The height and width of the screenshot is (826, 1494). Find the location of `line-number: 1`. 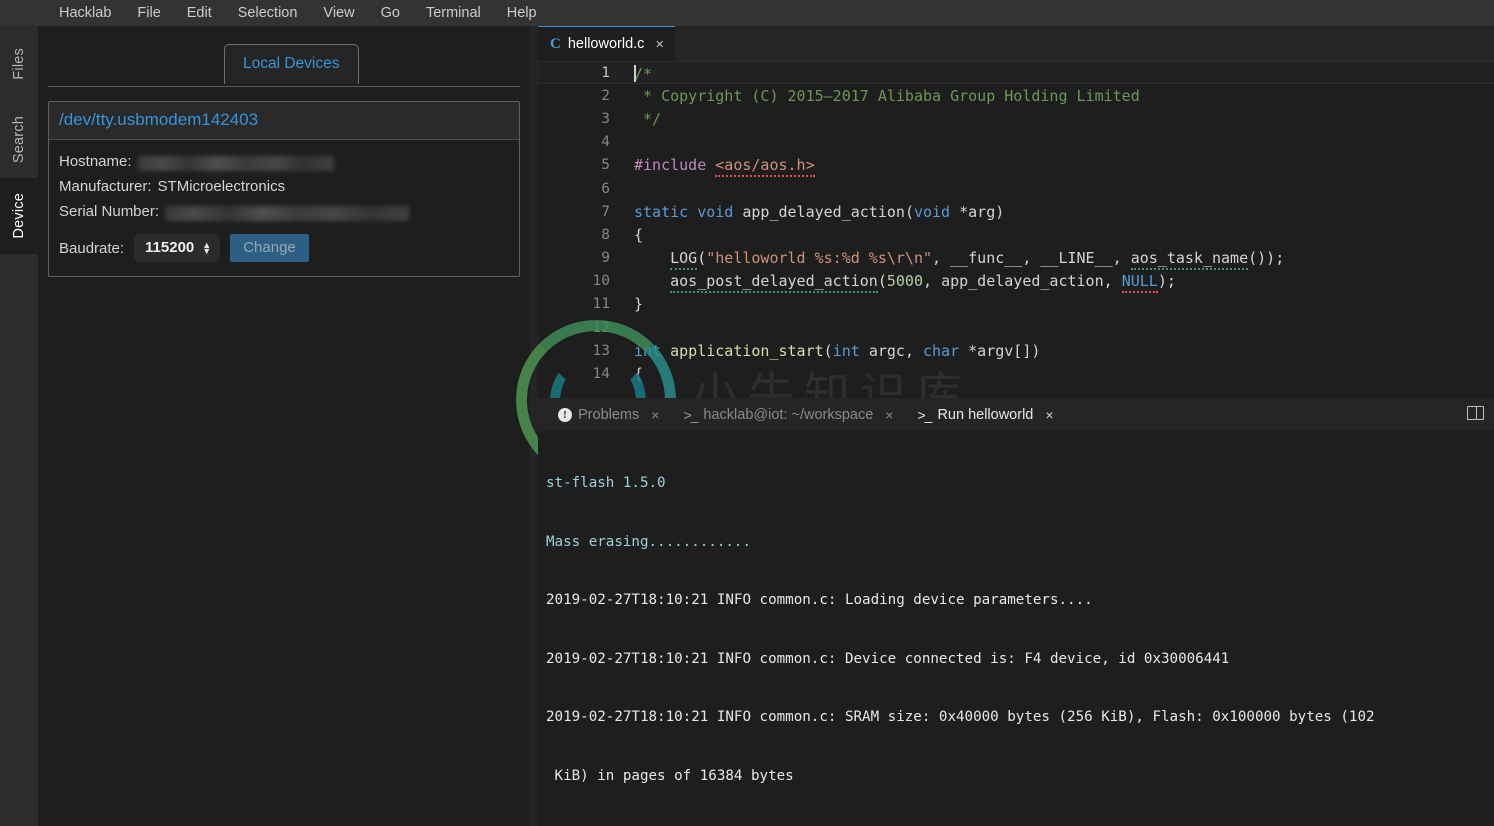

line-number: 1 is located at coordinates (605, 72).